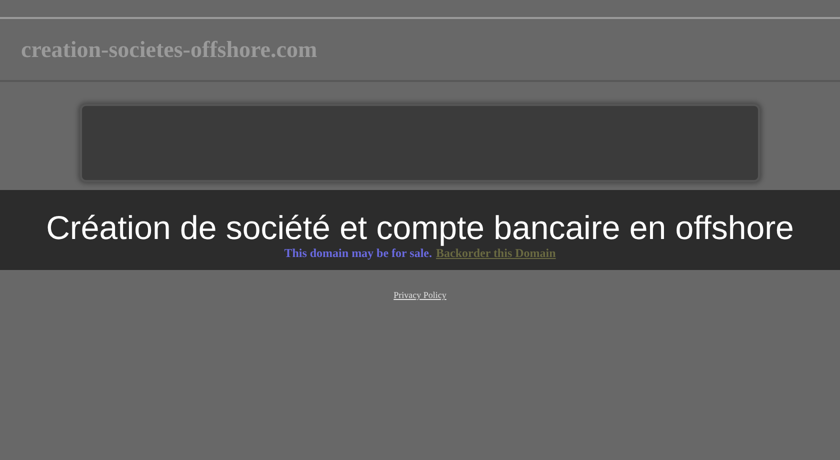 The width and height of the screenshot is (840, 460). Describe the element at coordinates (496, 253) in the screenshot. I see `backorder-link: Backorder this Domain` at that location.